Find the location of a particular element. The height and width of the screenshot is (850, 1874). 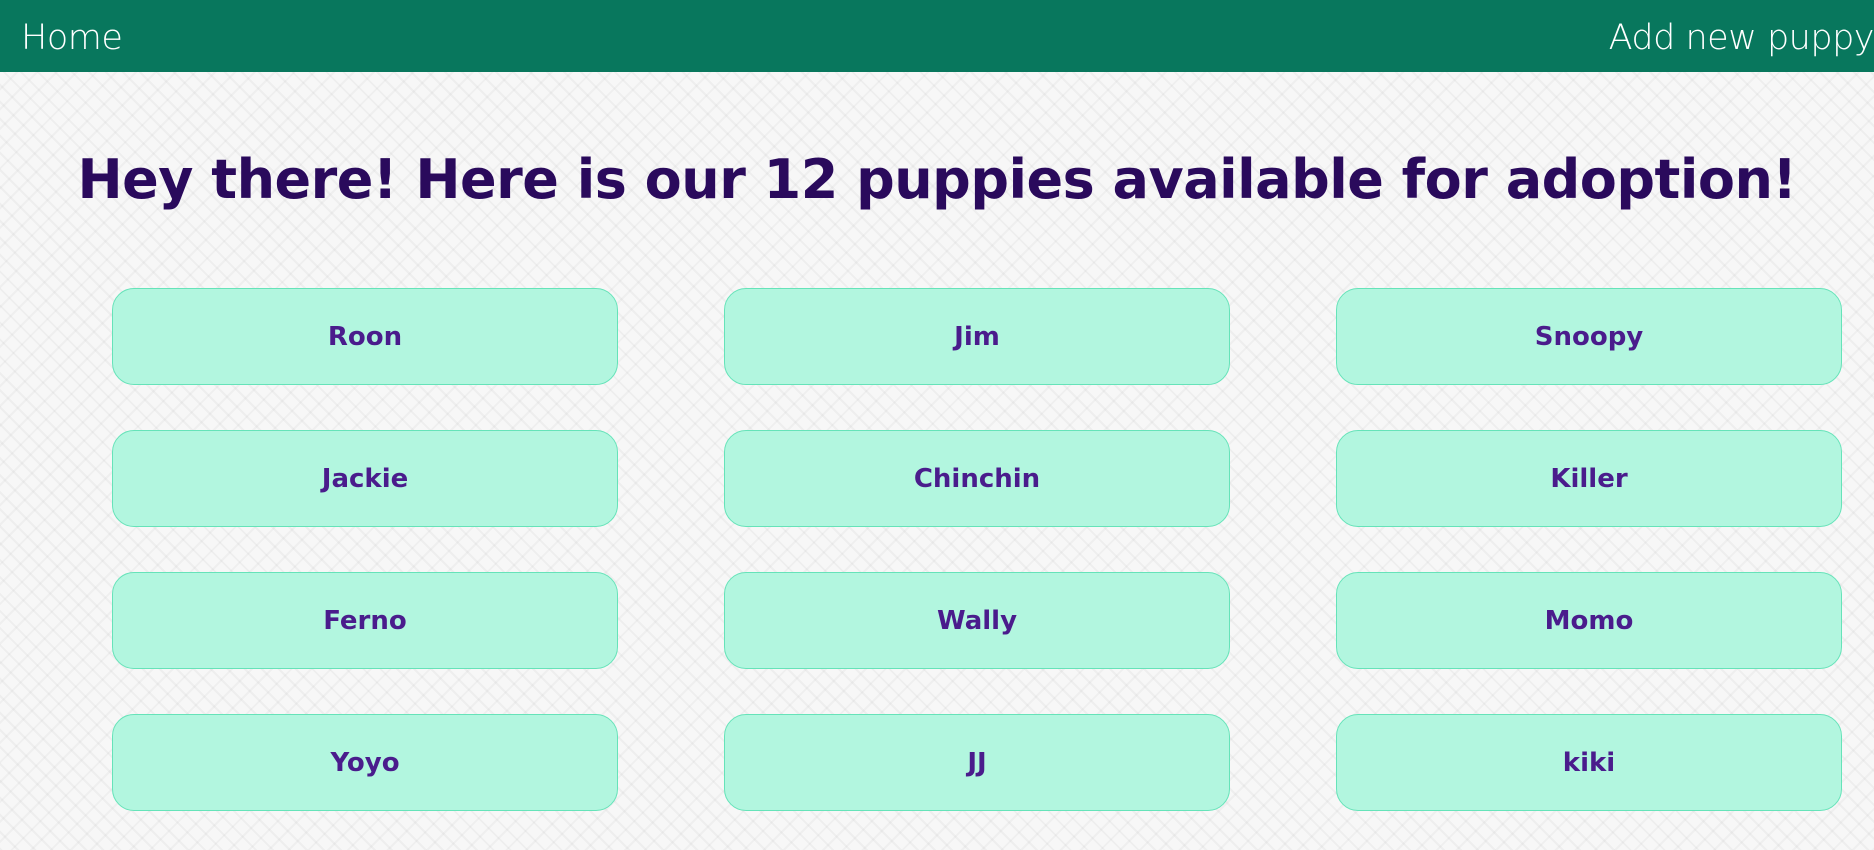

puppy-name: Ferno is located at coordinates (365, 620).